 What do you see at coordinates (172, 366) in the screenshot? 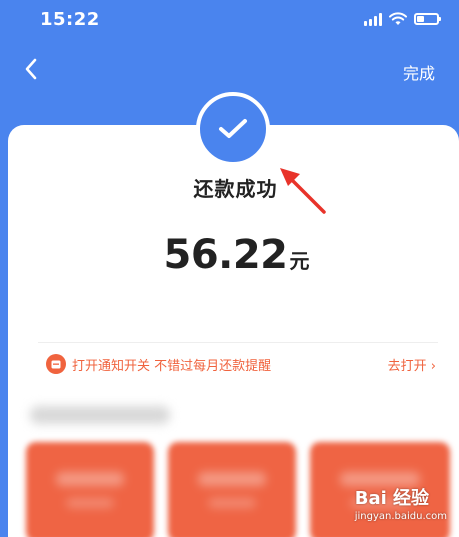
I see `notification-text: 打开通知开关 不错过每月还款提醒` at bounding box center [172, 366].